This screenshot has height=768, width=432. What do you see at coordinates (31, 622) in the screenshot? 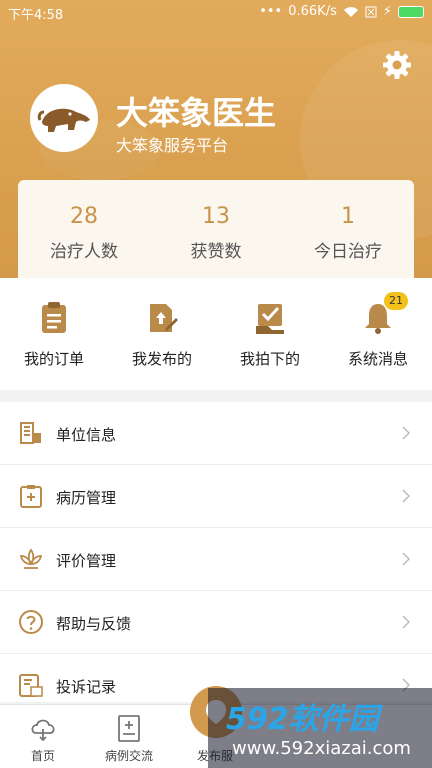
I see `help-icon` at bounding box center [31, 622].